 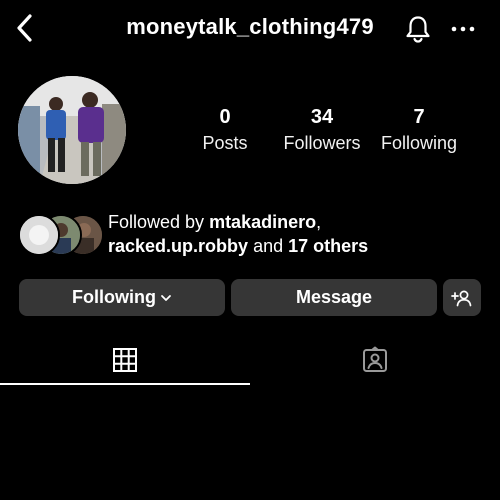 I want to click on more-options-button, so click(x=463, y=29).